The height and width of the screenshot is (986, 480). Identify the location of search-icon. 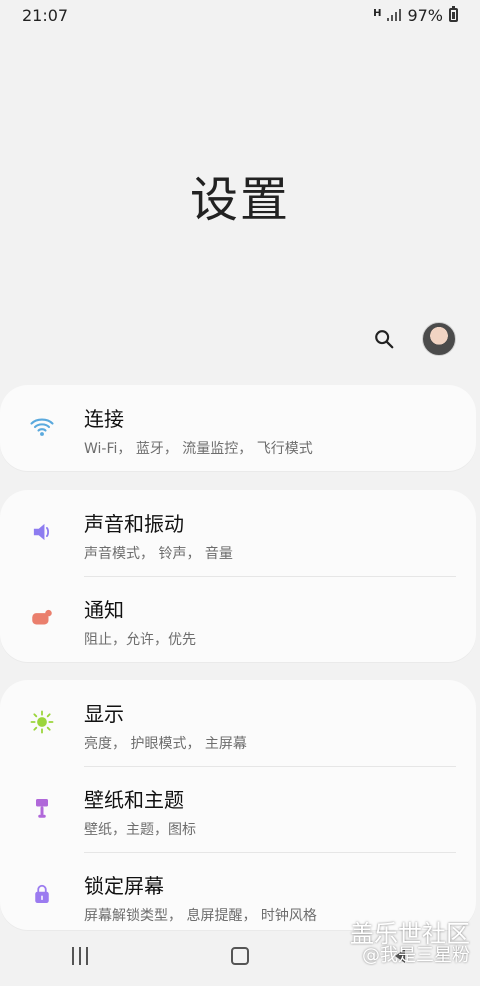
(384, 339).